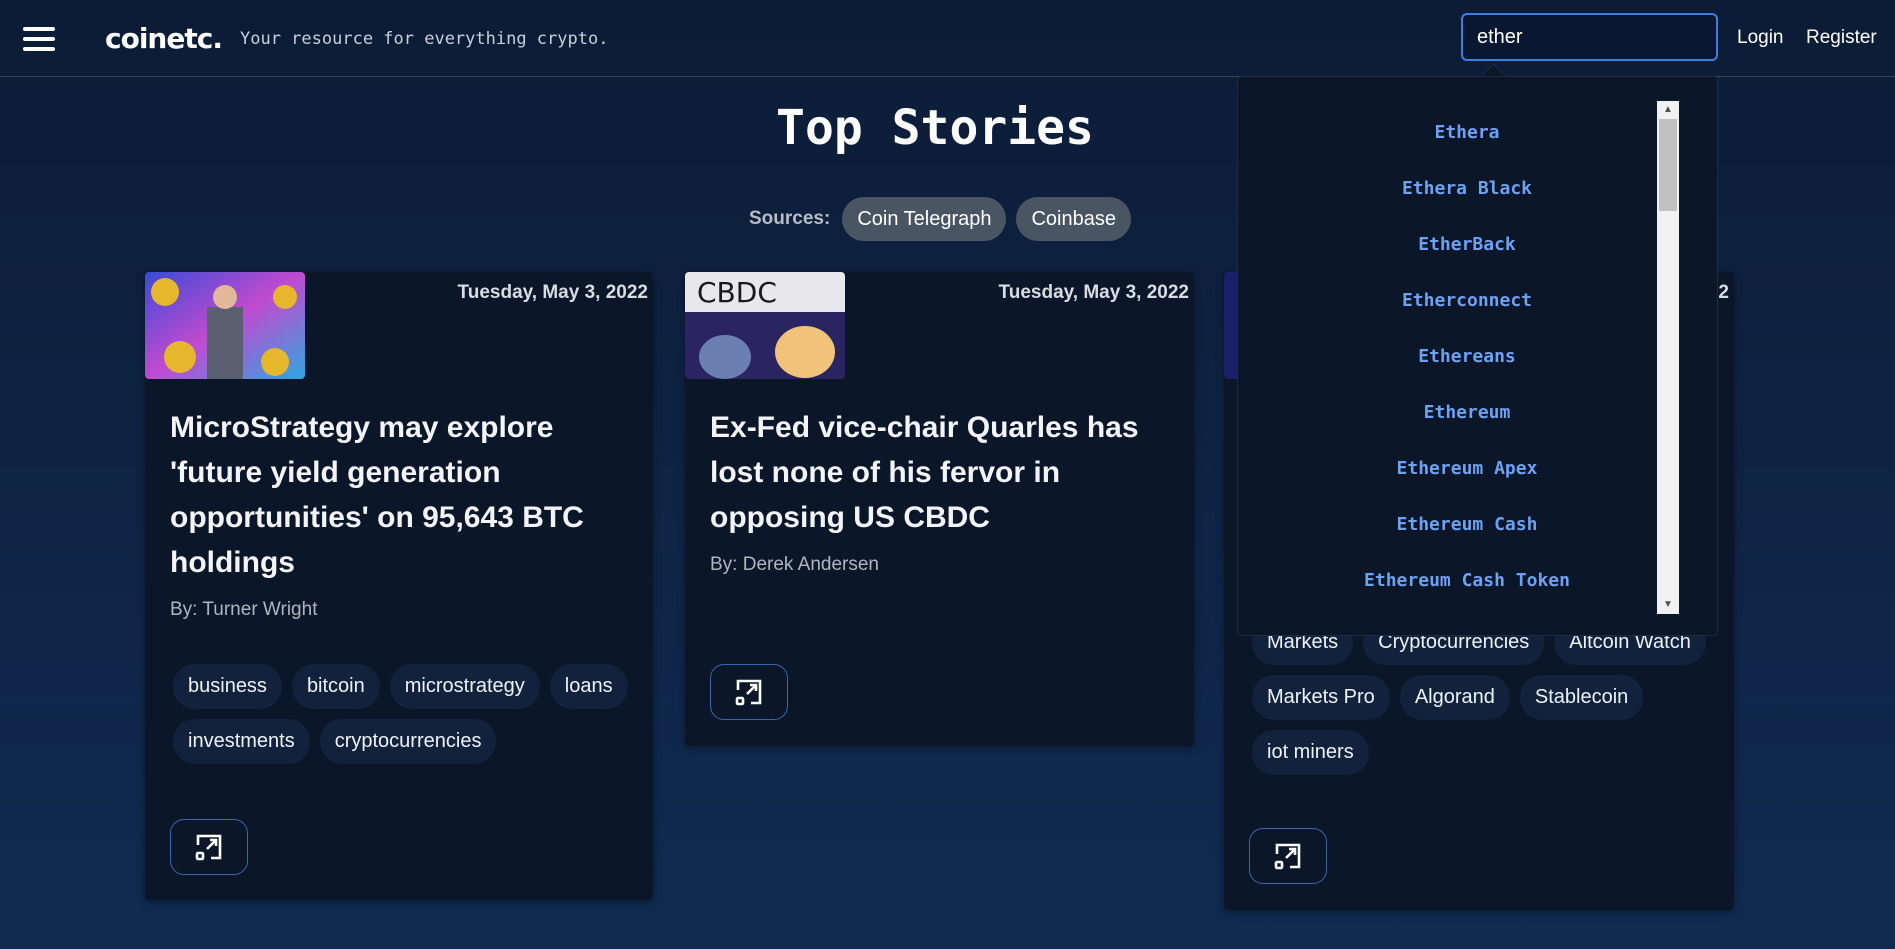 This screenshot has width=1895, height=949. What do you see at coordinates (1668, 165) in the screenshot?
I see `scroll-thumb` at bounding box center [1668, 165].